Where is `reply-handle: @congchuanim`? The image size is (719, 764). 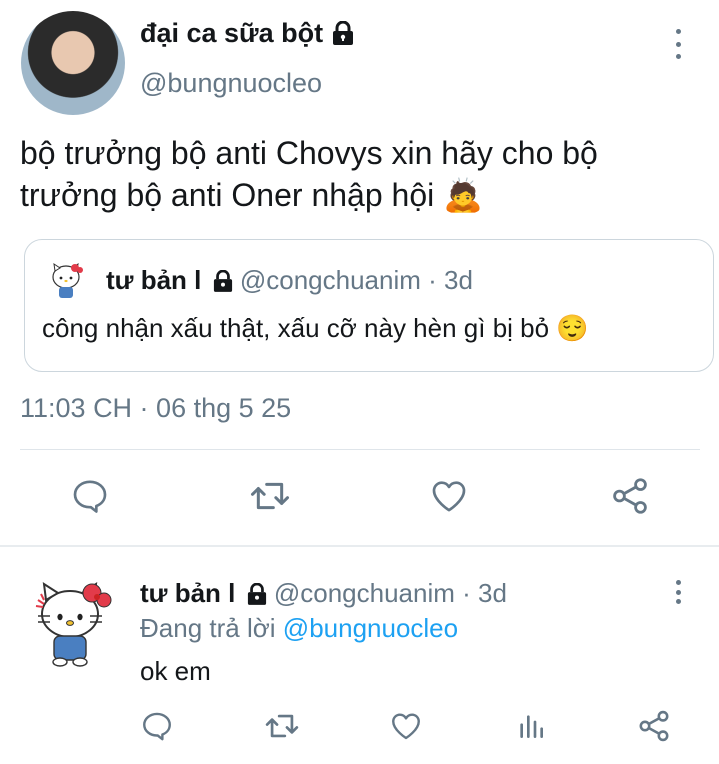
reply-handle: @congchuanim is located at coordinates (364, 593).